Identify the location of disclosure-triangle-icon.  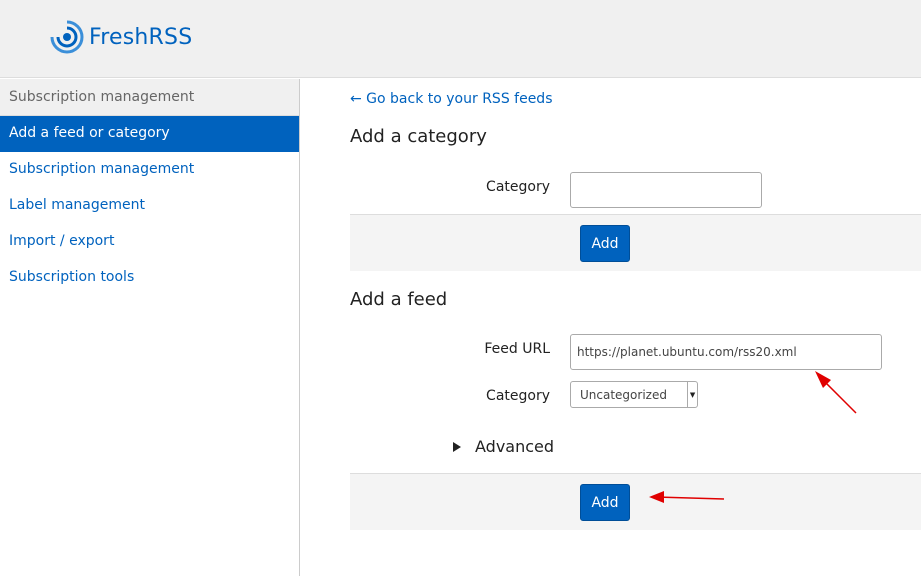
(457, 446).